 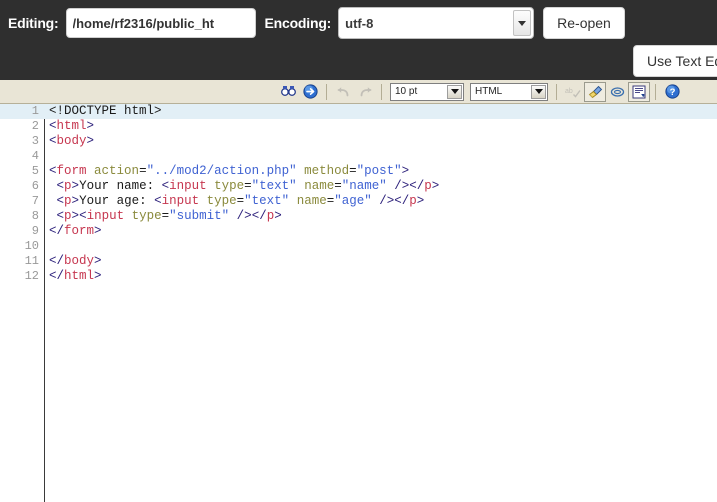 What do you see at coordinates (35, 231) in the screenshot?
I see `line-number: 9` at bounding box center [35, 231].